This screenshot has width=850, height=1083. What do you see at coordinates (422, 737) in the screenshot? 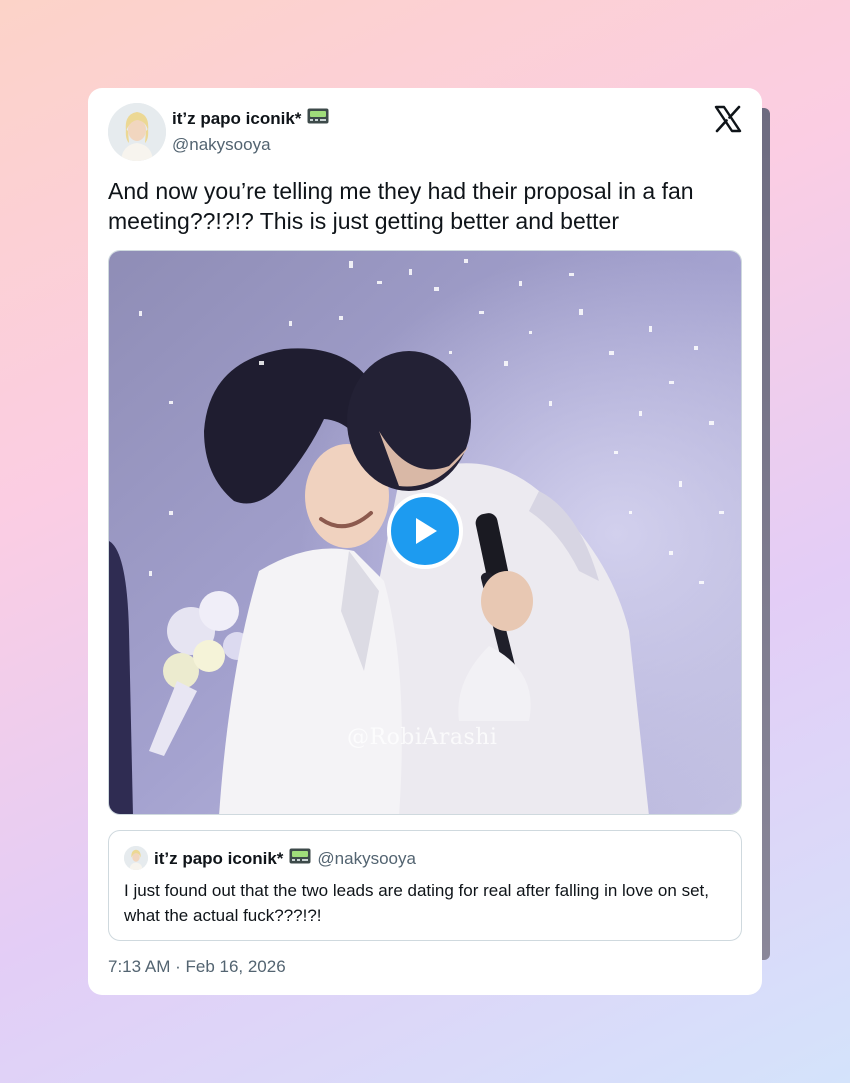
I see `watermark: @RobiArashi` at bounding box center [422, 737].